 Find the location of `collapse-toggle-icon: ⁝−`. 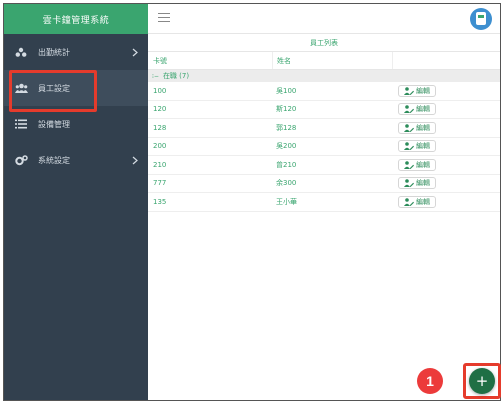

collapse-toggle-icon: ⁝− is located at coordinates (155, 76).